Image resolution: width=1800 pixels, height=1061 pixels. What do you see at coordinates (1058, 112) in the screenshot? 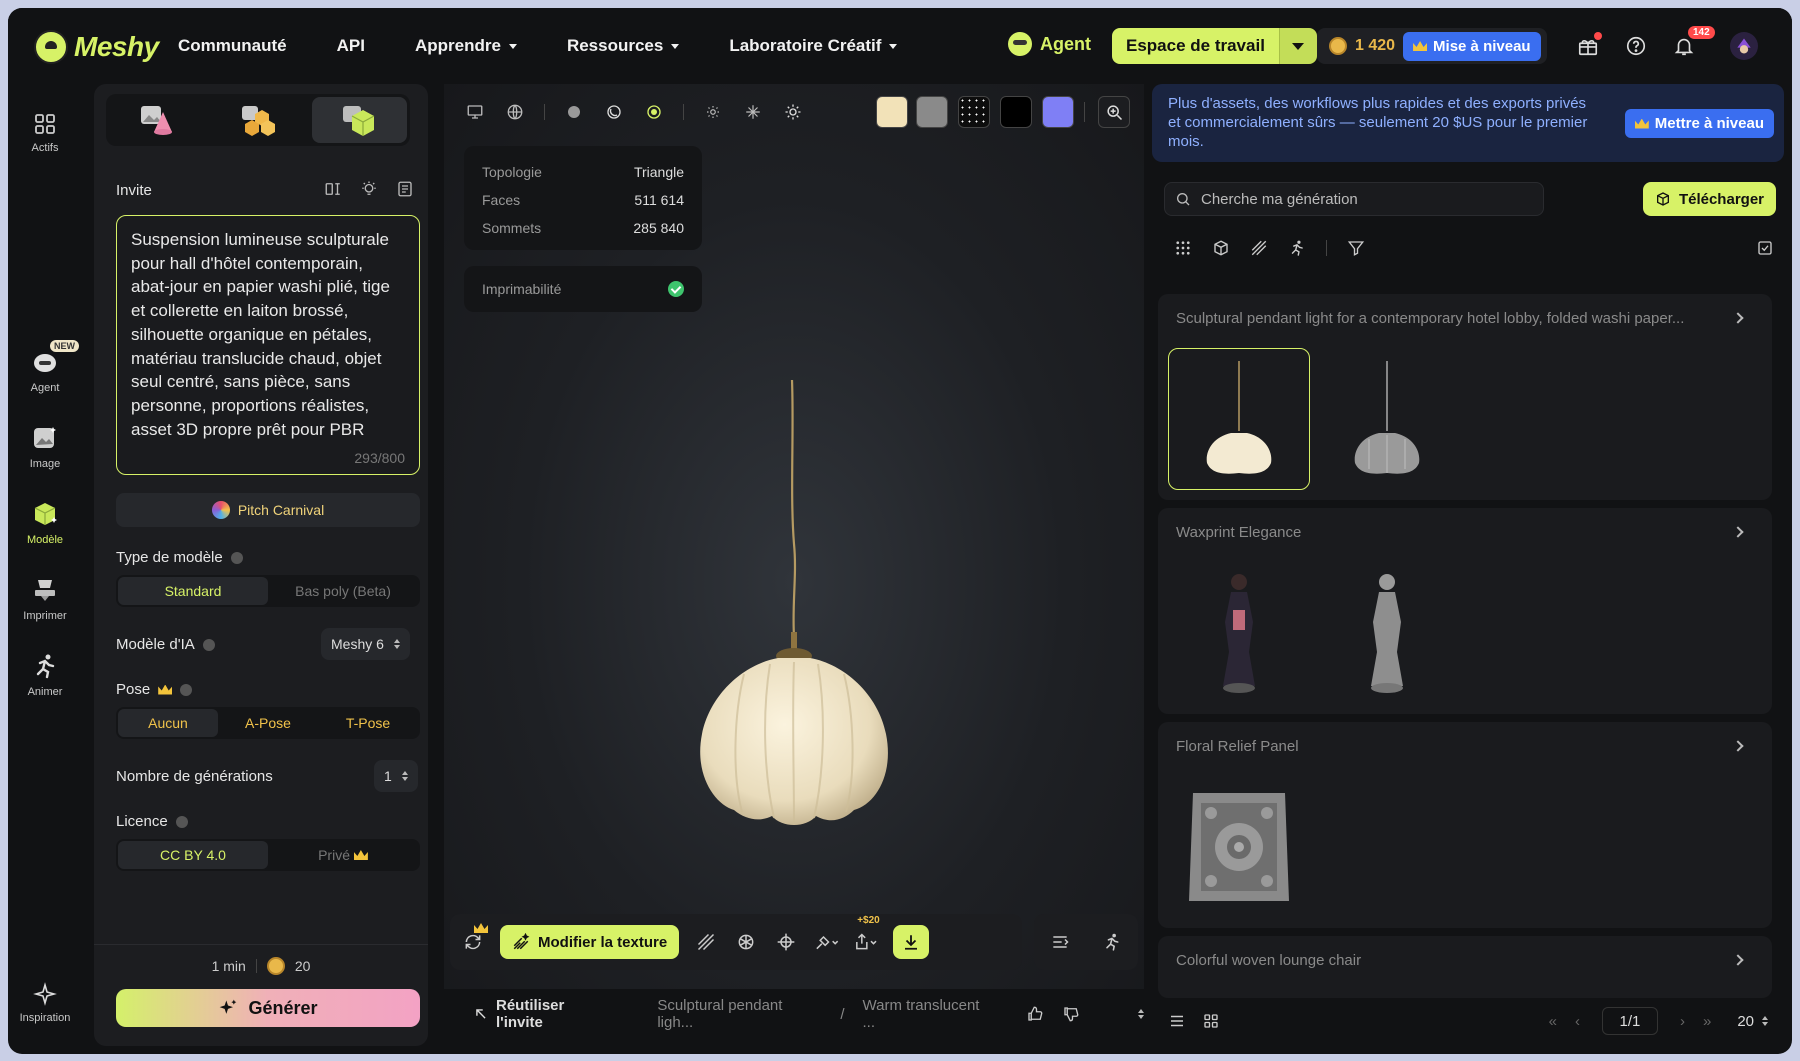
I see `bg-swatch-purple` at bounding box center [1058, 112].